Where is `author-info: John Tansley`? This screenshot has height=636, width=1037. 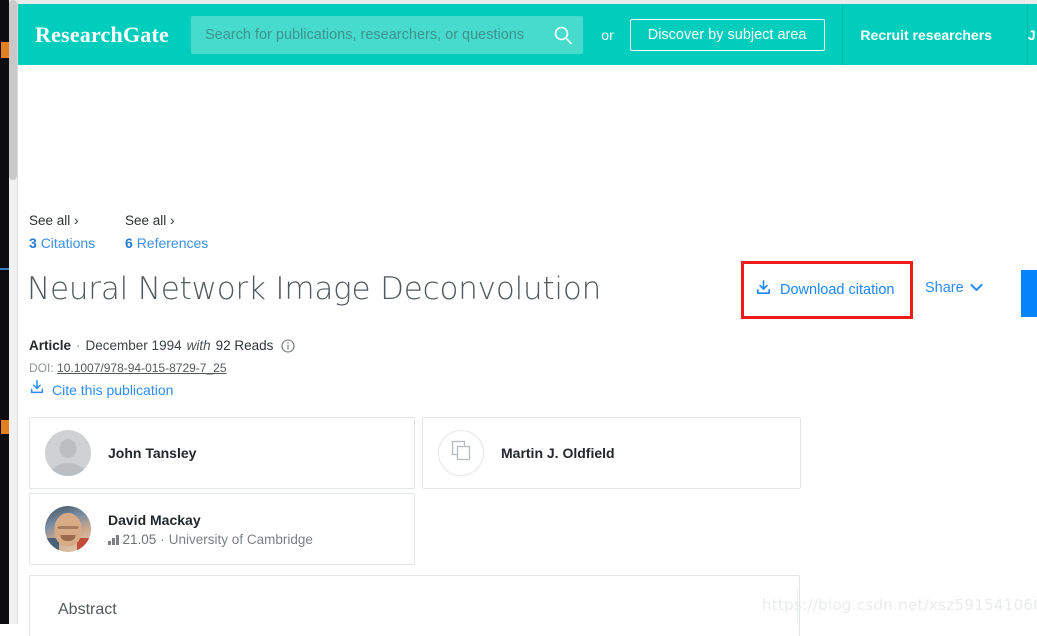 author-info: John Tansley is located at coordinates (152, 453).